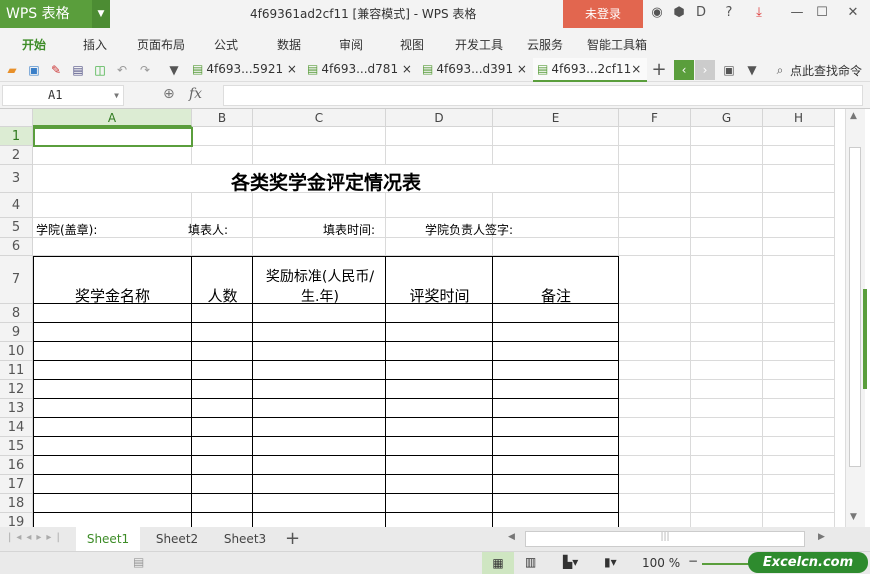  I want to click on tab-page-layout: 页面布局, so click(161, 44).